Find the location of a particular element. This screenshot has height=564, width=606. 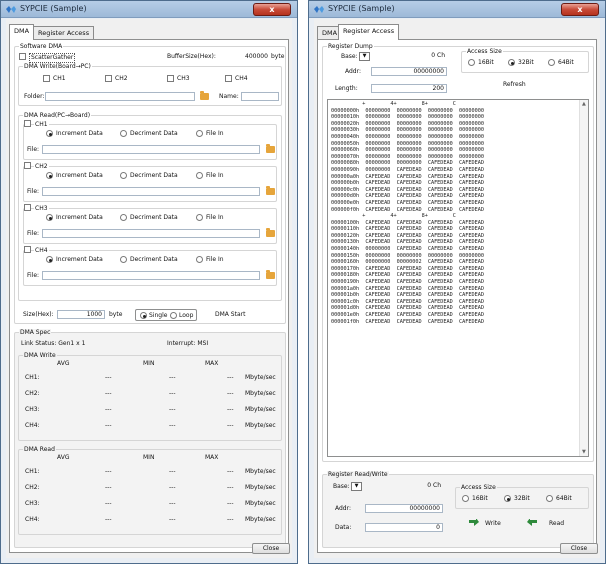

read-ch3-folder-icon is located at coordinates (270, 232).